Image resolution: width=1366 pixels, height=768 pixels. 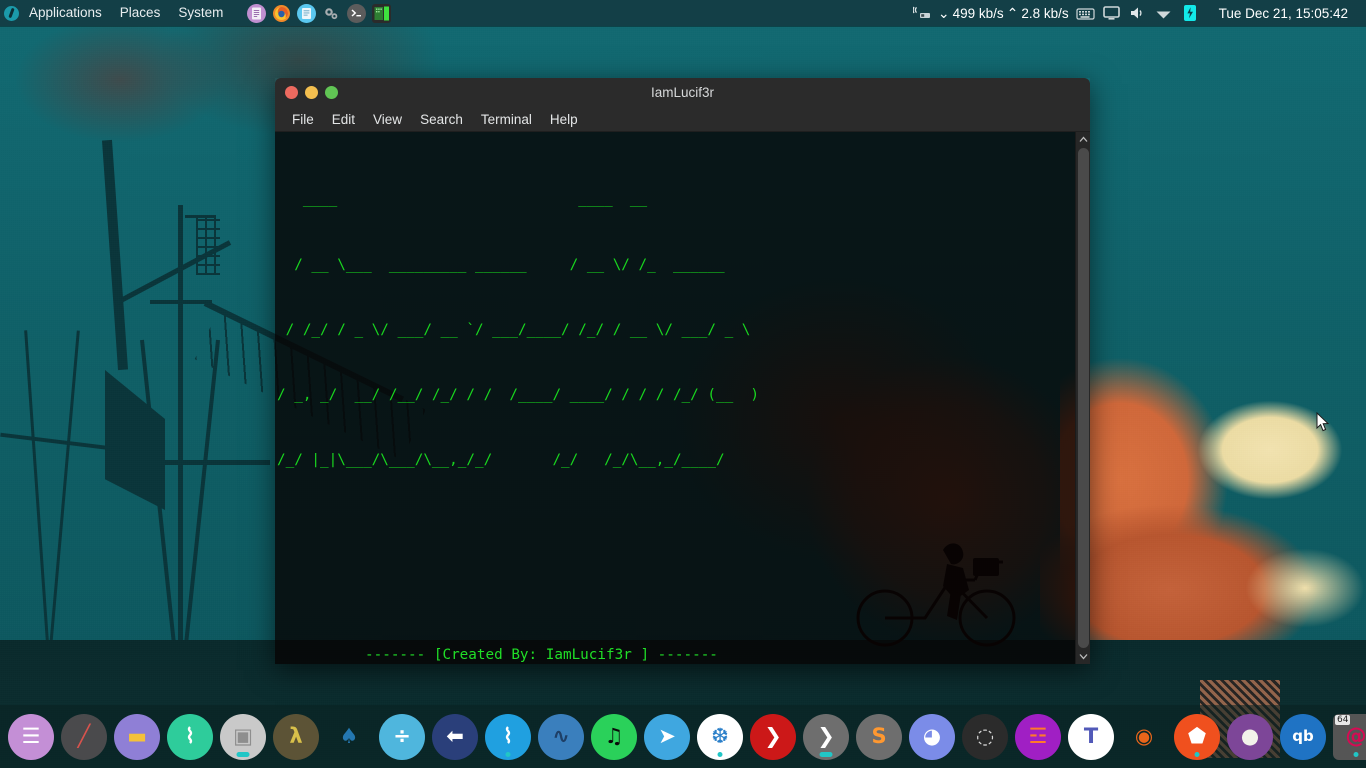 What do you see at coordinates (1012, 12) in the screenshot?
I see `upload-chevron-icon: ⌃` at bounding box center [1012, 12].